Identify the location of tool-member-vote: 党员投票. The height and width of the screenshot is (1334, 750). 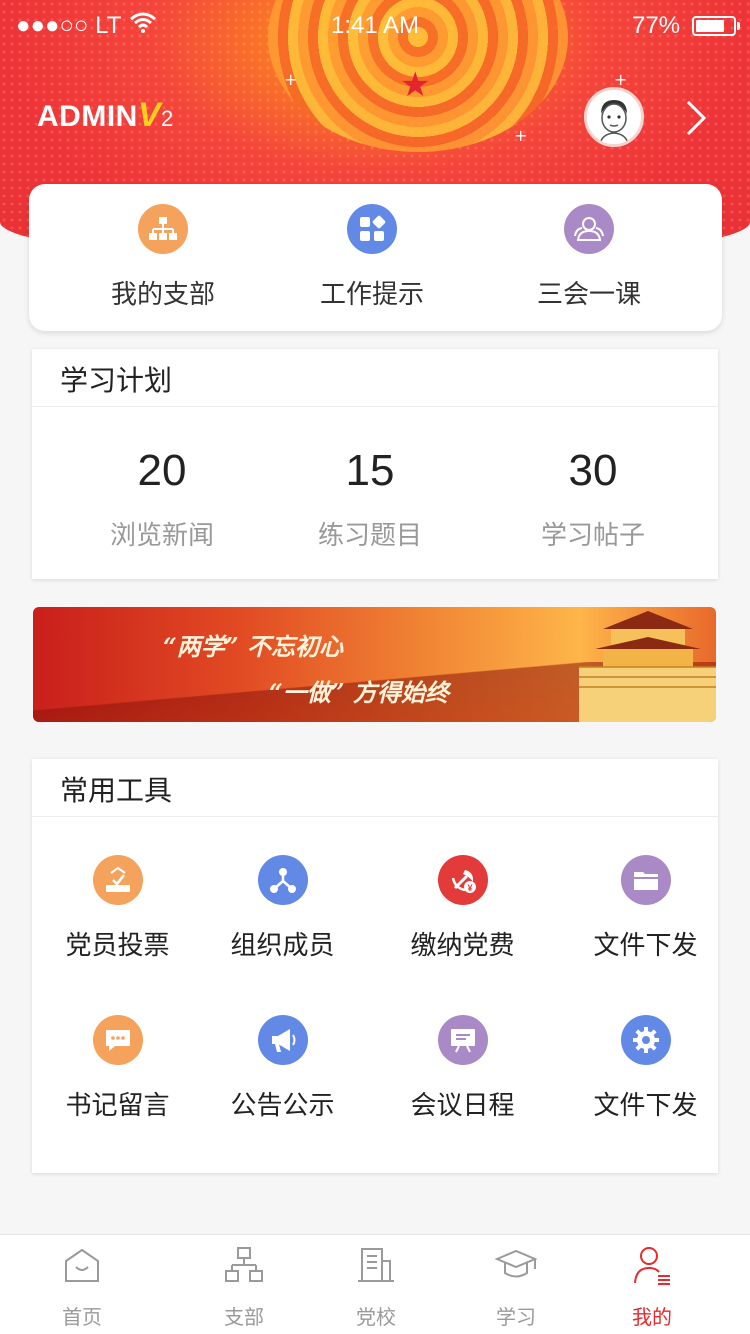
(117, 908).